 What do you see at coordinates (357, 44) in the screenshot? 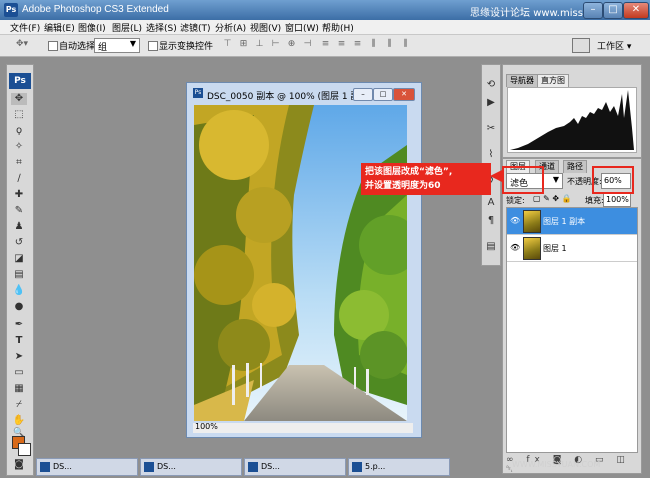
I see `distribute-bottom-icon: ≡` at bounding box center [357, 44].